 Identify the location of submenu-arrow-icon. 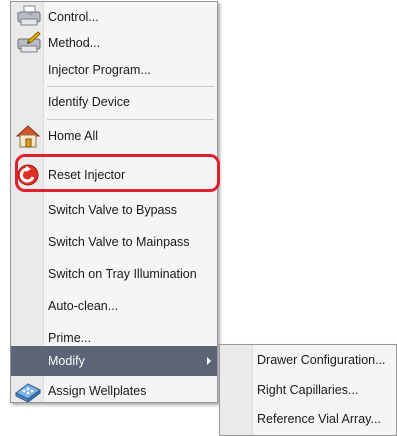
(209, 361).